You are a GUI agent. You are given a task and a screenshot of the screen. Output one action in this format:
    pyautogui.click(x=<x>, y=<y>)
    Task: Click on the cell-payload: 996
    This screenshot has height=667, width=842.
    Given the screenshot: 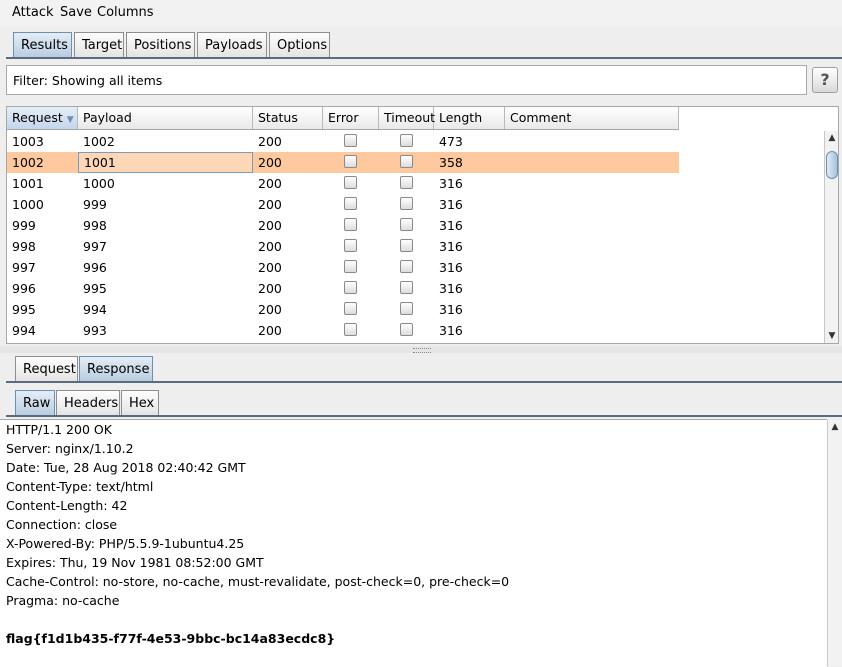 What is the action you would take?
    pyautogui.click(x=95, y=267)
    